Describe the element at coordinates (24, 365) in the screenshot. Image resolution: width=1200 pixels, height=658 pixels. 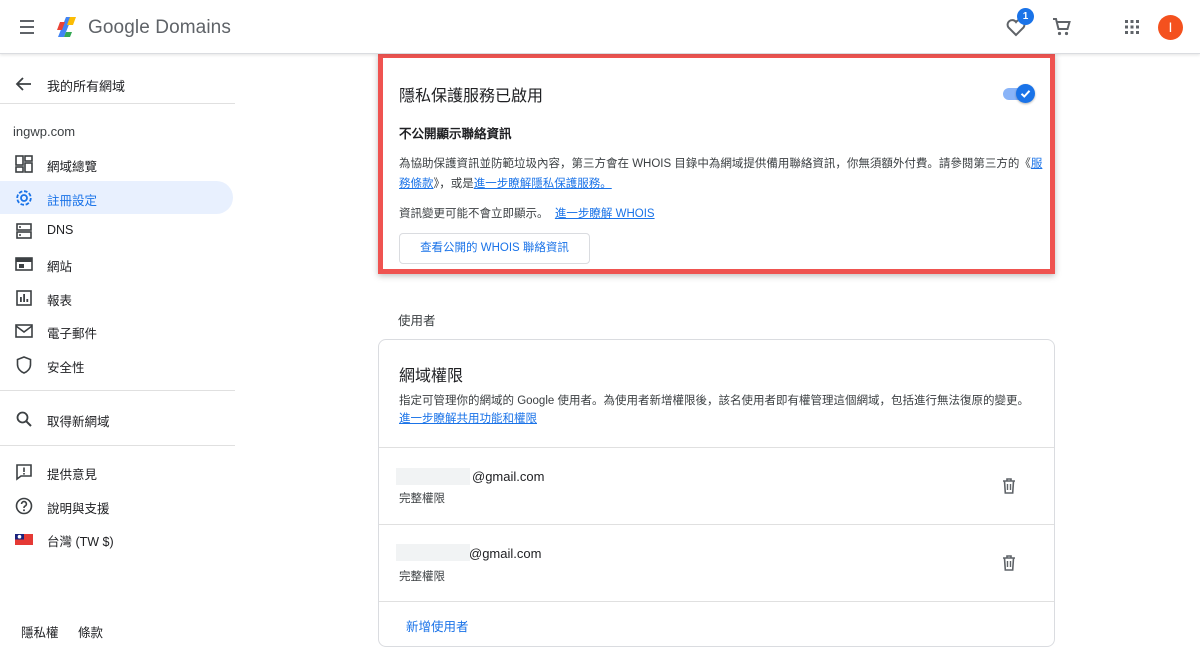
I see `shield-icon` at that location.